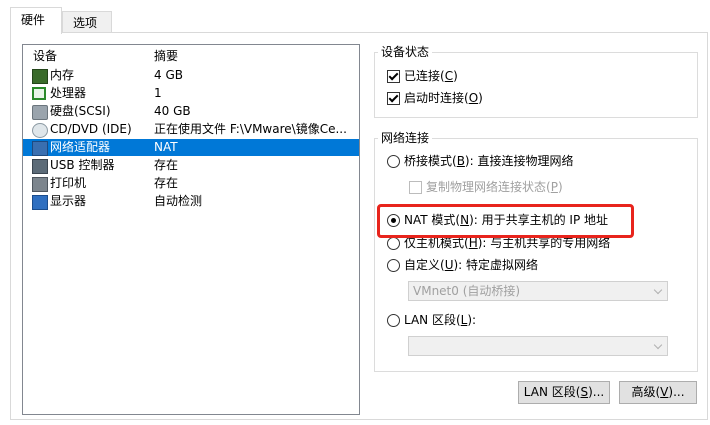  Describe the element at coordinates (488, 161) in the screenshot. I see `bridged-label: 桥接模式(B): 直接连接物理网络` at that location.